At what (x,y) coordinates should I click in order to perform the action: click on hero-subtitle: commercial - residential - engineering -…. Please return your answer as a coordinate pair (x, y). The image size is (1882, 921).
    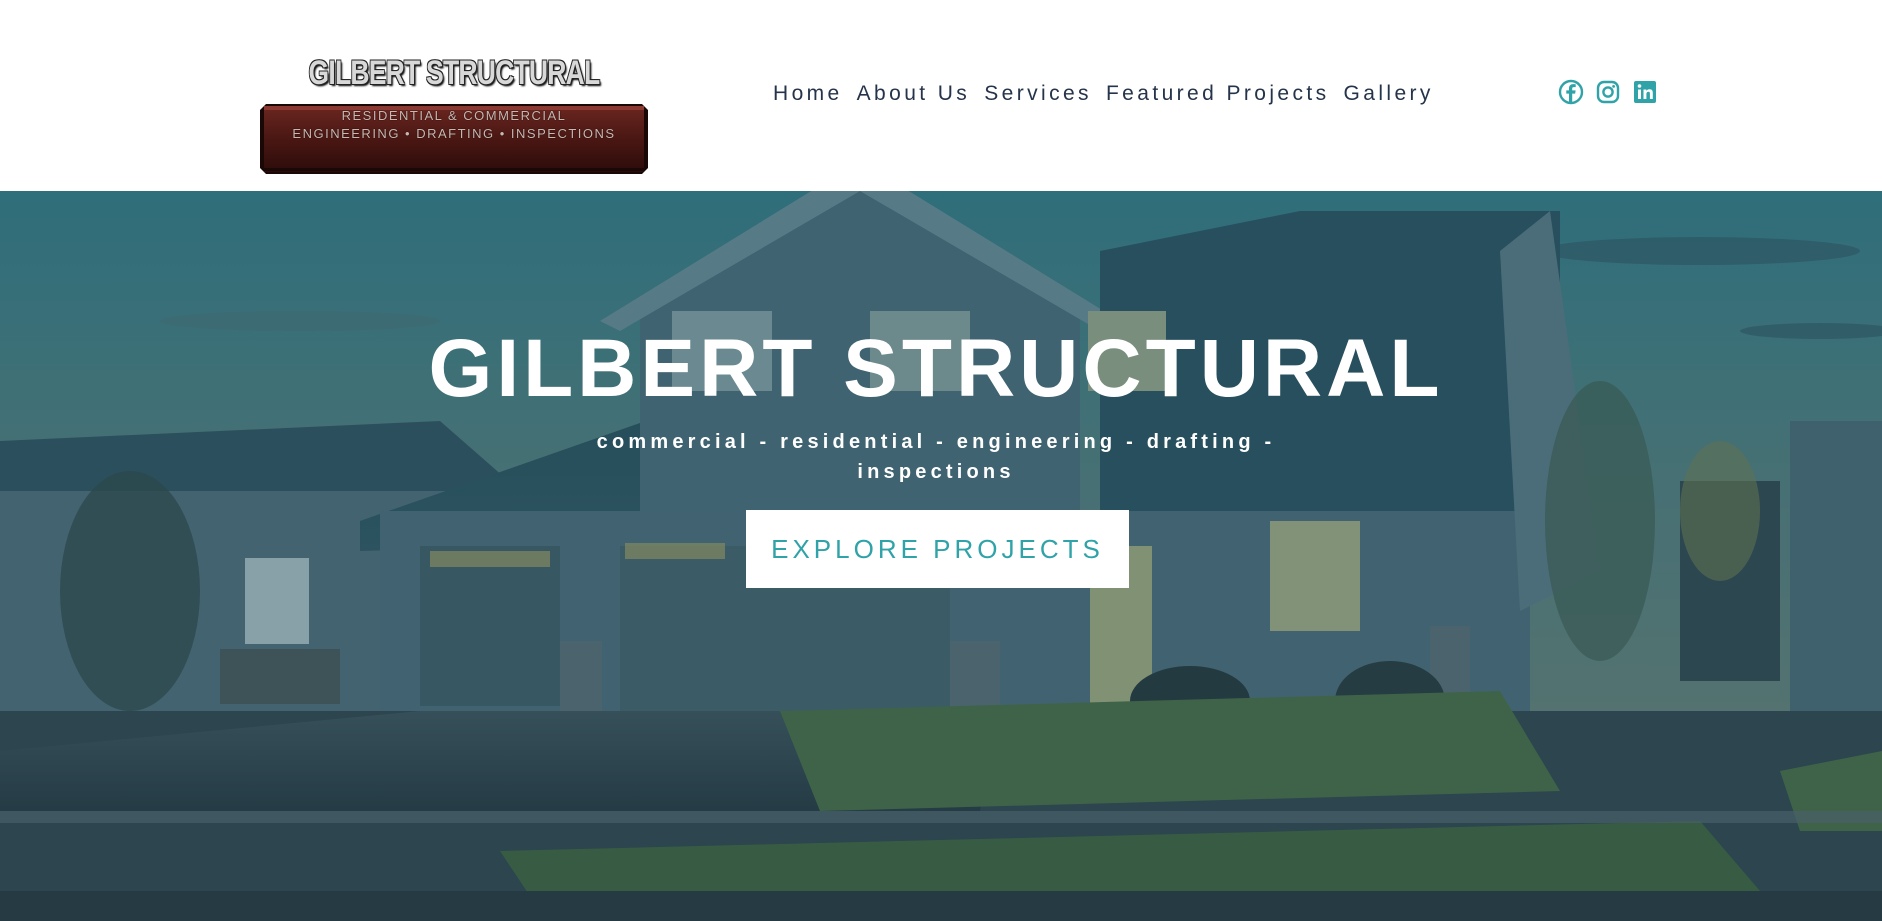
    Looking at the image, I should click on (936, 457).